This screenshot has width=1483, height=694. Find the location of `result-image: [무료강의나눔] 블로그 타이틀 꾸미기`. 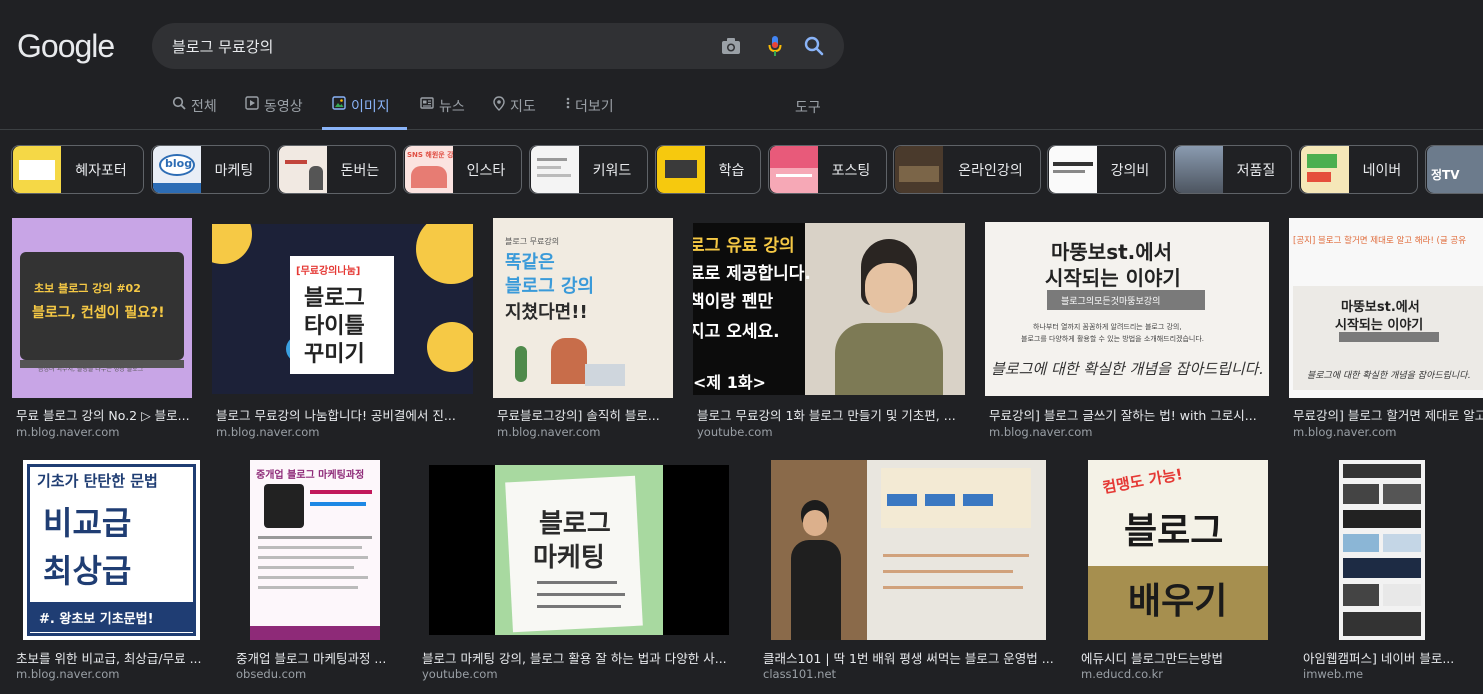

result-image: [무료강의나눔] 블로그 타이틀 꾸미기 is located at coordinates (342, 309).